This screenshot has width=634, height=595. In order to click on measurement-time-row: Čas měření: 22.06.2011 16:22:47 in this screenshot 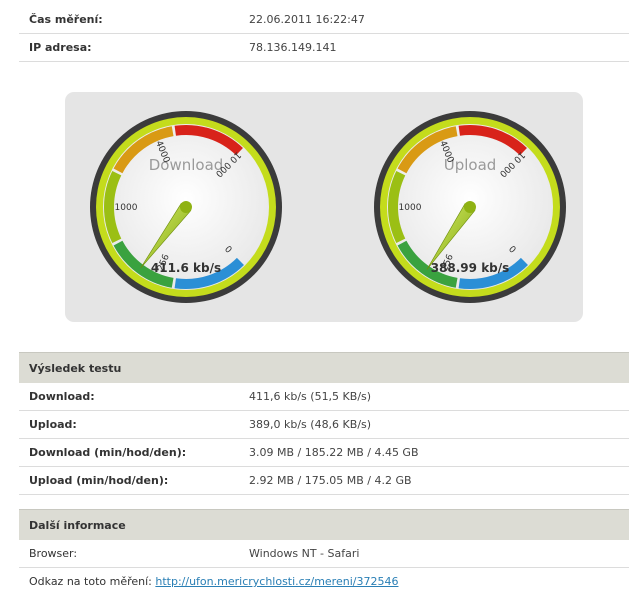, I will do `click(324, 17)`.